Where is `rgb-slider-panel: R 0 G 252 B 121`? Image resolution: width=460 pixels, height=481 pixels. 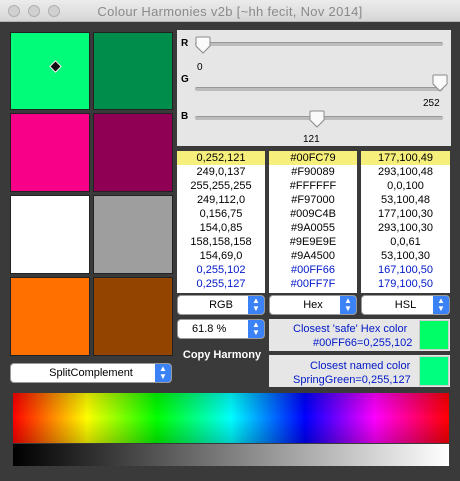
rgb-slider-panel: R 0 G 252 B 121 is located at coordinates (314, 88).